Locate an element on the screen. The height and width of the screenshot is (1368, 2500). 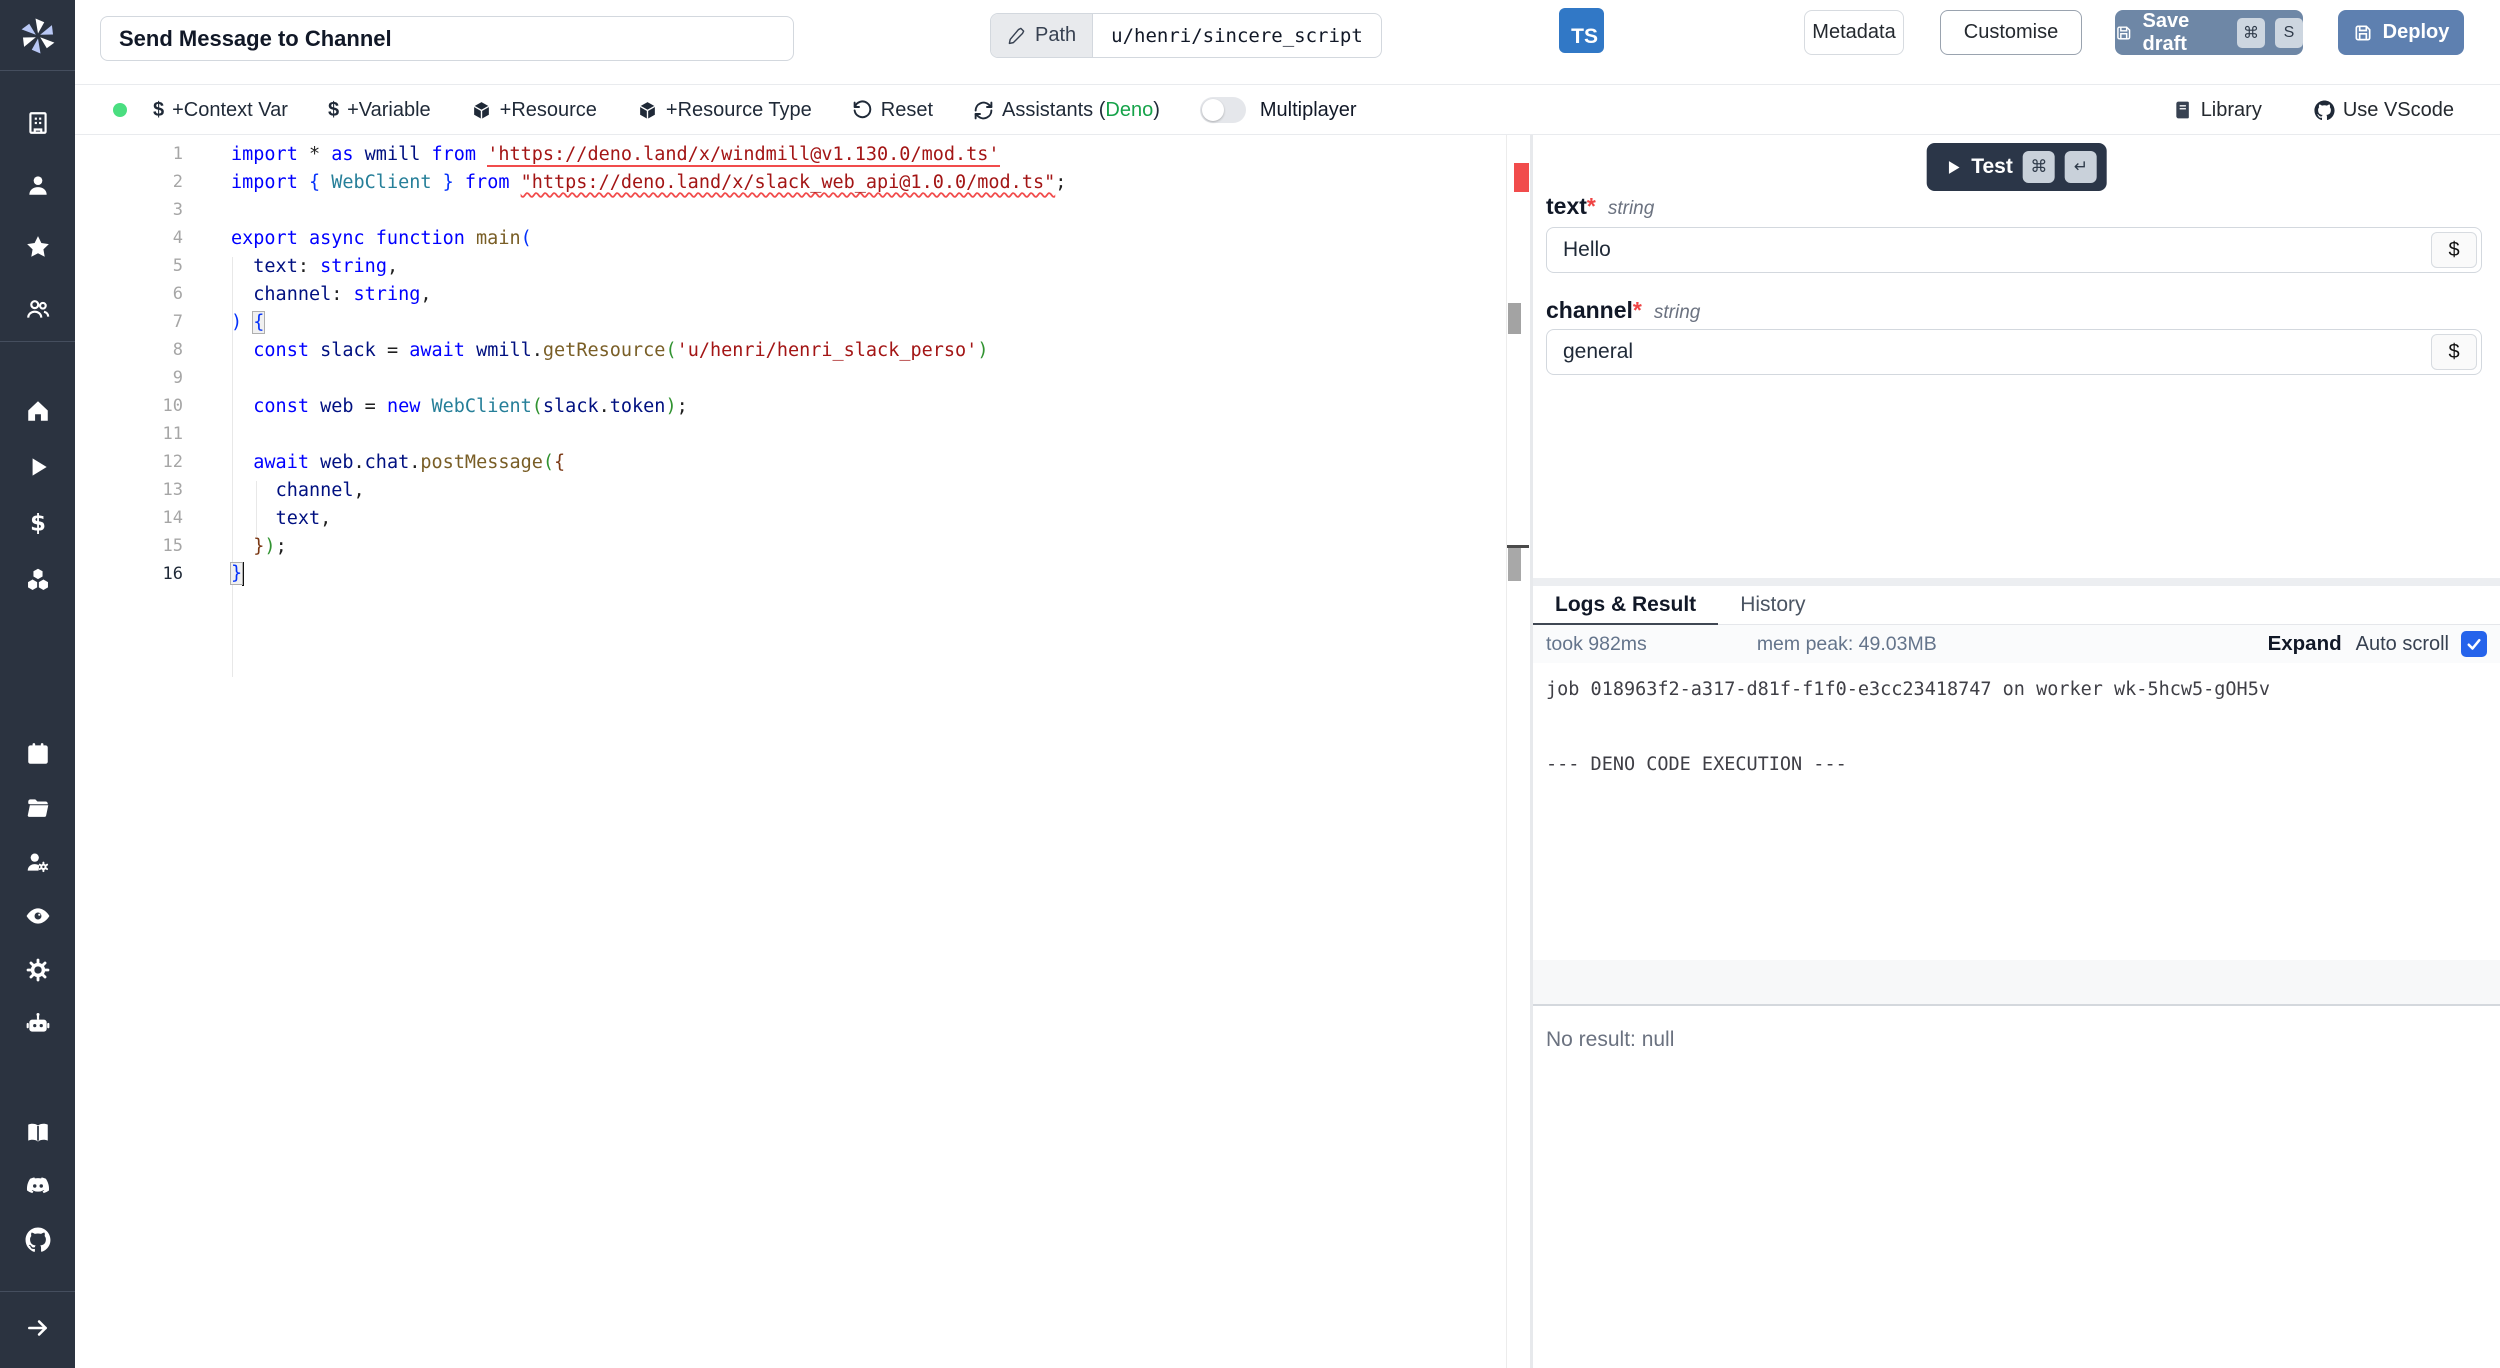
user-icon is located at coordinates (37, 185).